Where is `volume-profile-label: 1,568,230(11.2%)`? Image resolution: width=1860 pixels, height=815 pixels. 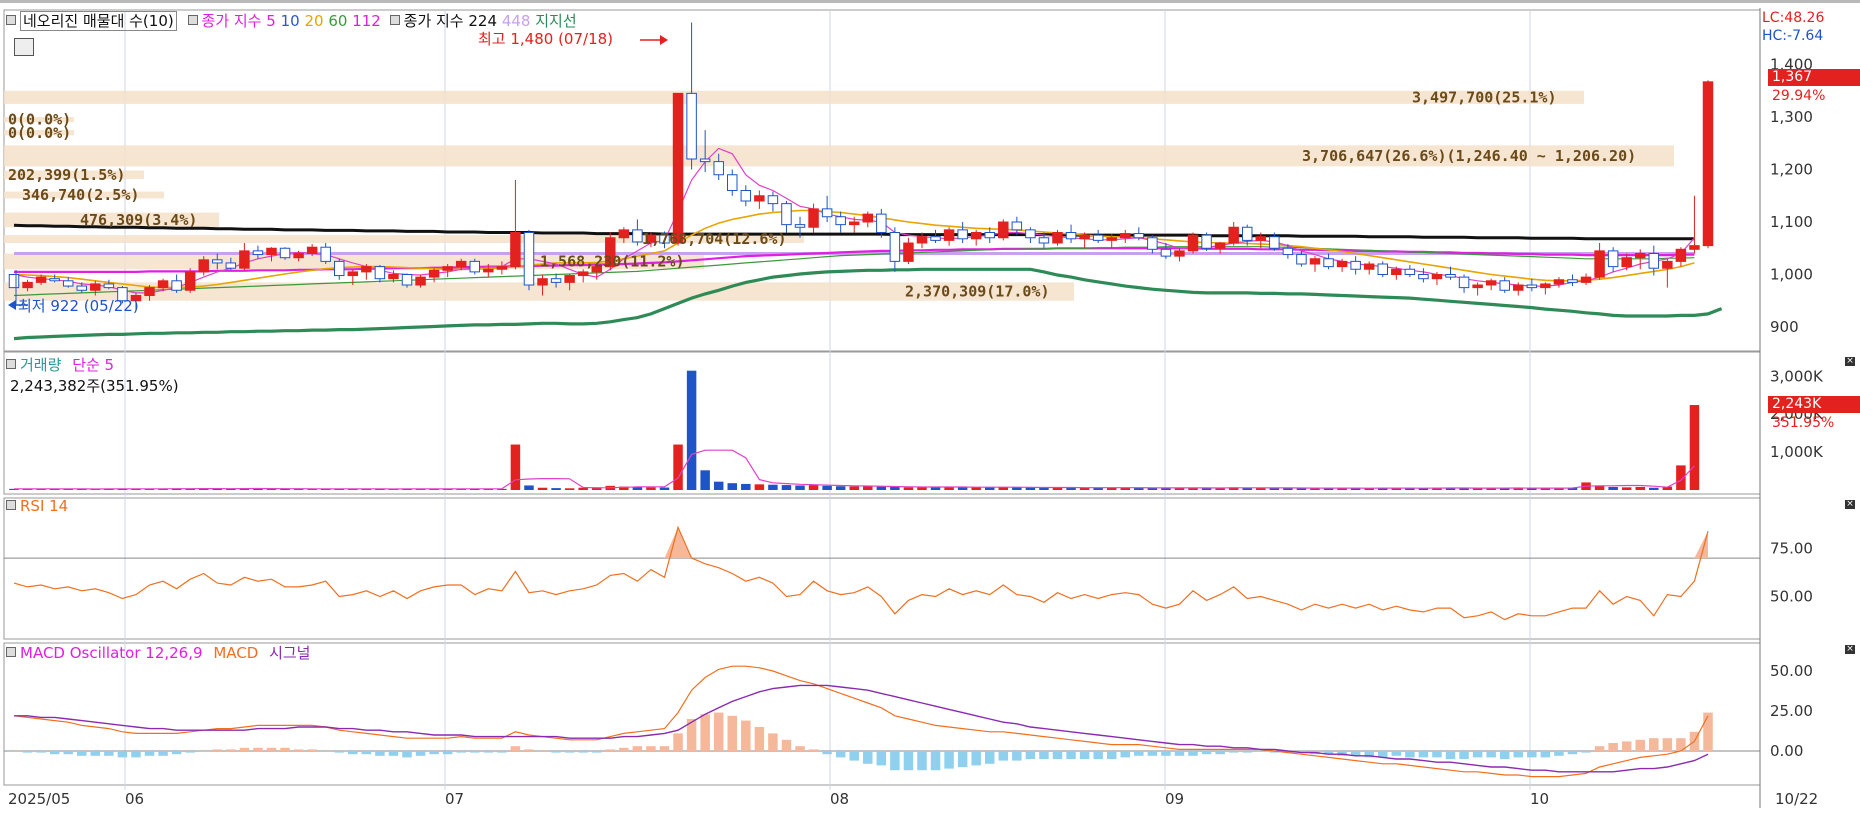 volume-profile-label: 1,568,230(11.2%) is located at coordinates (612, 261).